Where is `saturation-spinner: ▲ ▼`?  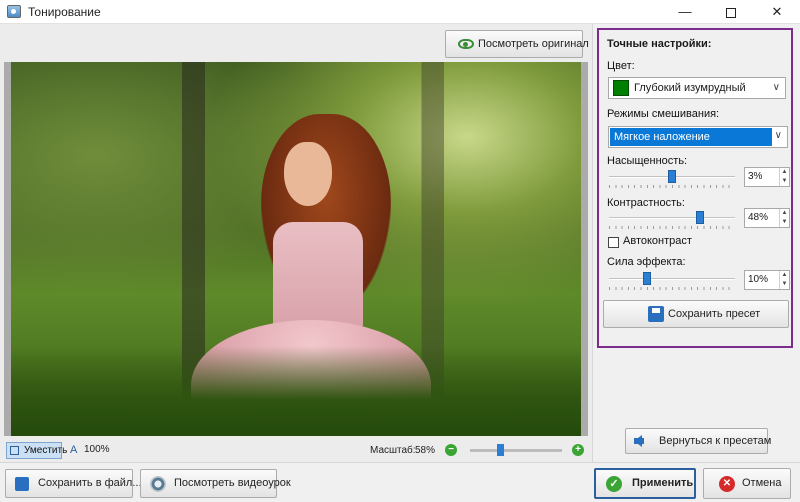 saturation-spinner: ▲ ▼ is located at coordinates (784, 177).